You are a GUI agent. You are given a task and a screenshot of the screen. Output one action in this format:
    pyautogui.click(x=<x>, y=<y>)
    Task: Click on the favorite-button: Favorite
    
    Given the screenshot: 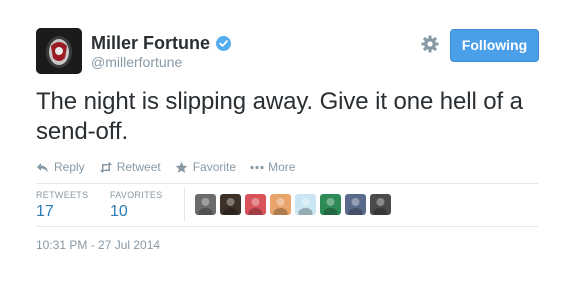 What is the action you would take?
    pyautogui.click(x=205, y=167)
    